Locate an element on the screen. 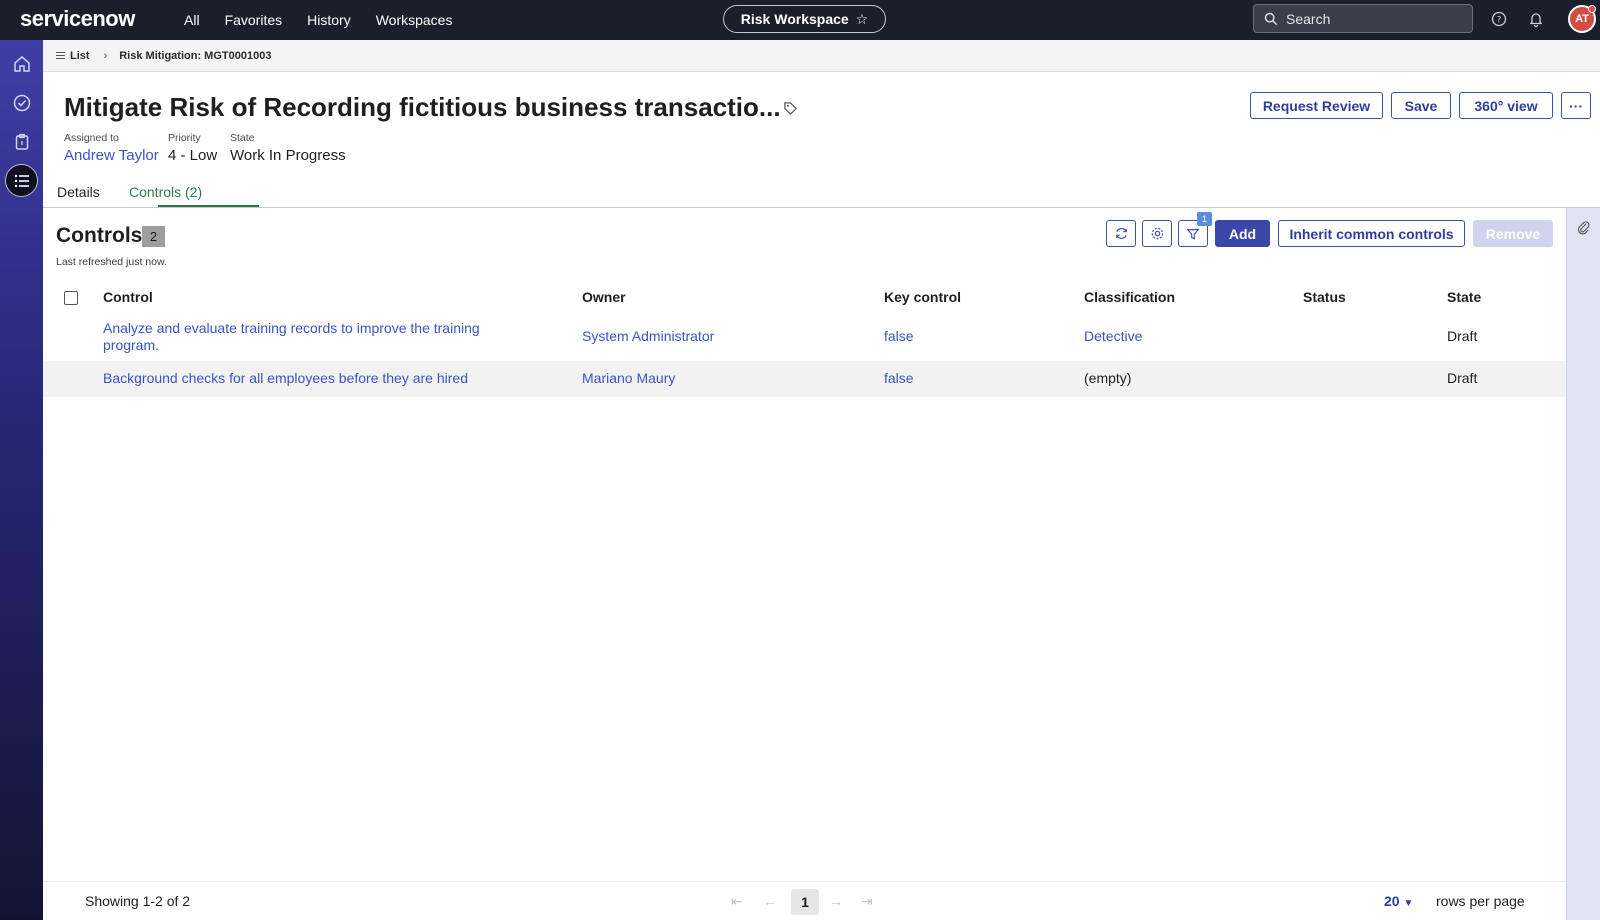  priority-field: Priority 4 - Low is located at coordinates (192, 148).